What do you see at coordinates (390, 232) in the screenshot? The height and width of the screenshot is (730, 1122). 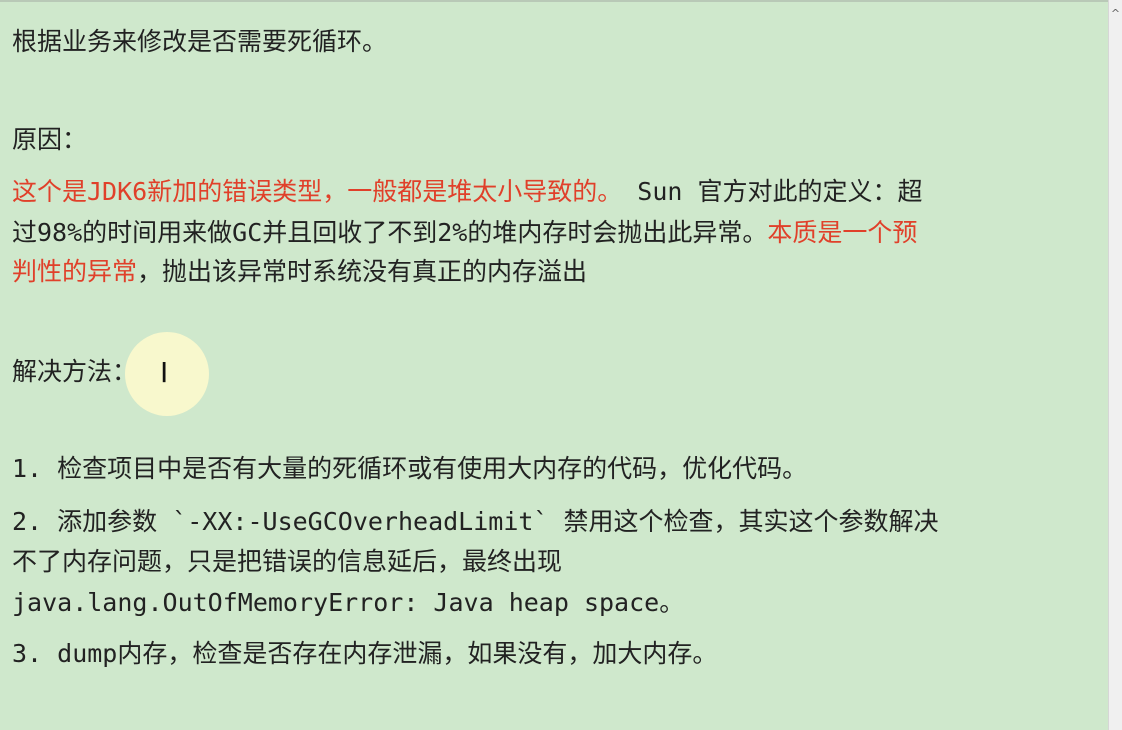 I see `reason-text-2: 过98%的时间用来做GC并且回收了不到2%的堆内存时会抛出此异常。` at bounding box center [390, 232].